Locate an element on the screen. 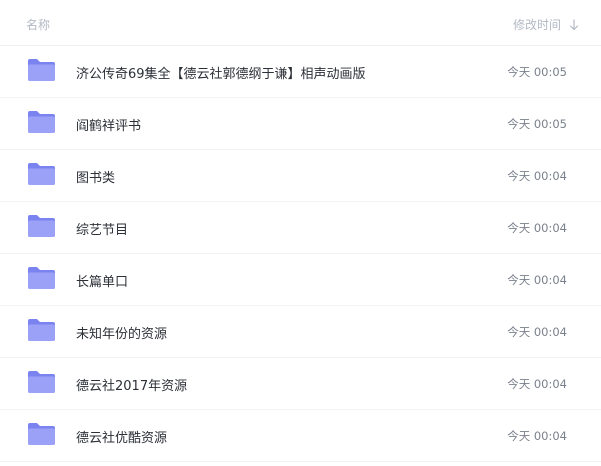 The height and width of the screenshot is (466, 601). modified-time-column-header: 修改时间 is located at coordinates (546, 24).